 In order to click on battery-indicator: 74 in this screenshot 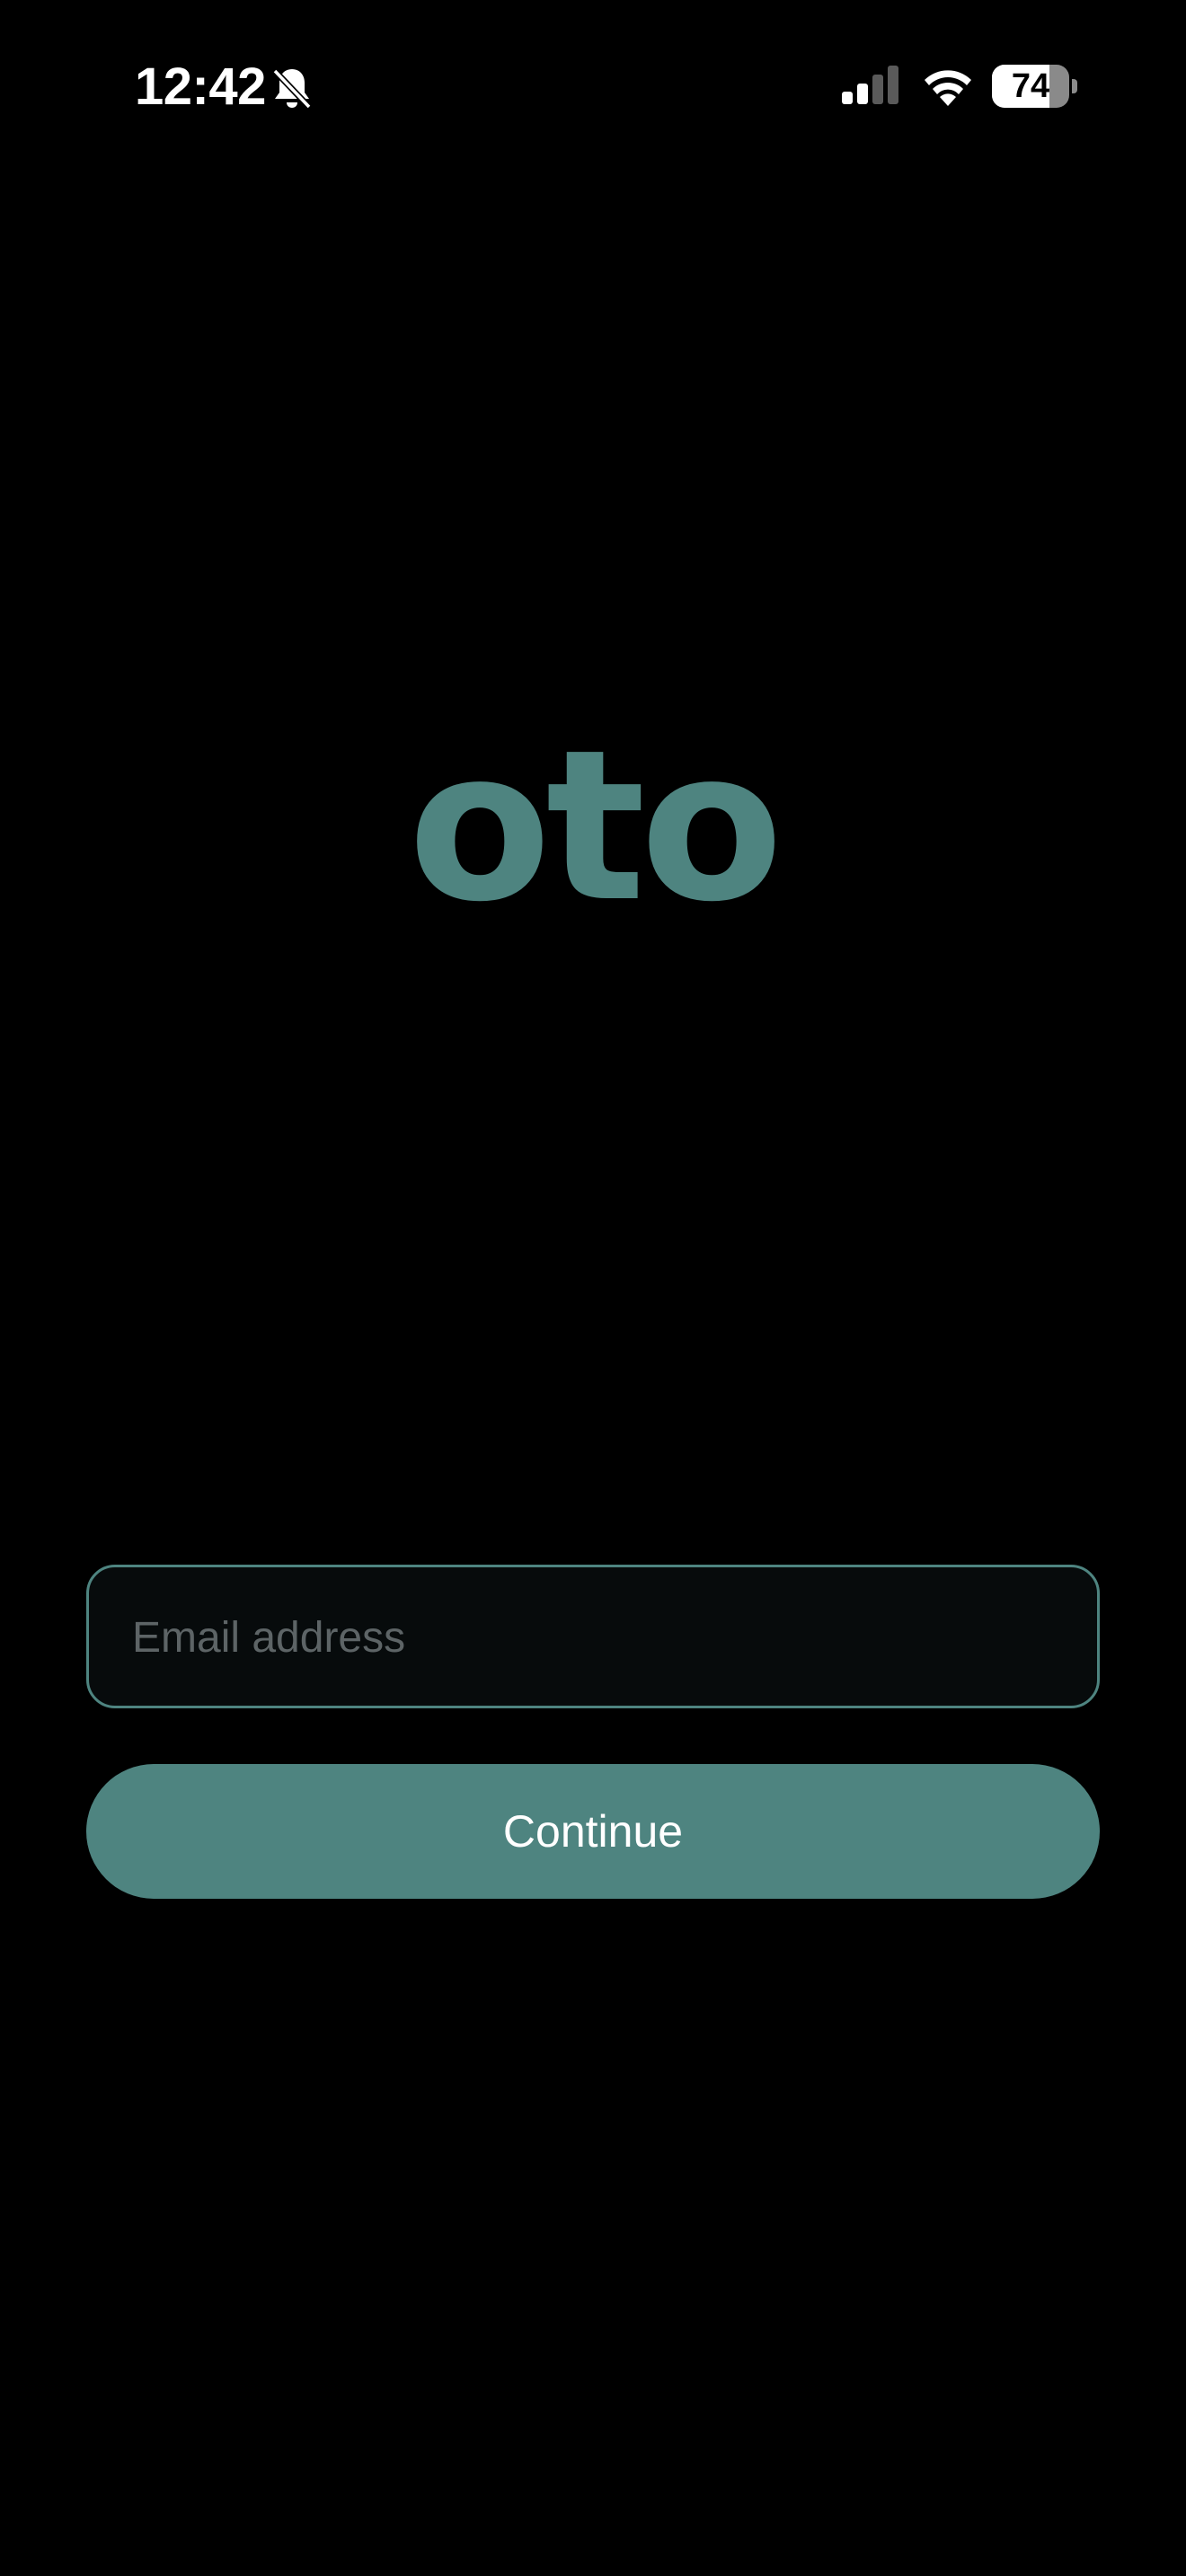, I will do `click(1035, 86)`.